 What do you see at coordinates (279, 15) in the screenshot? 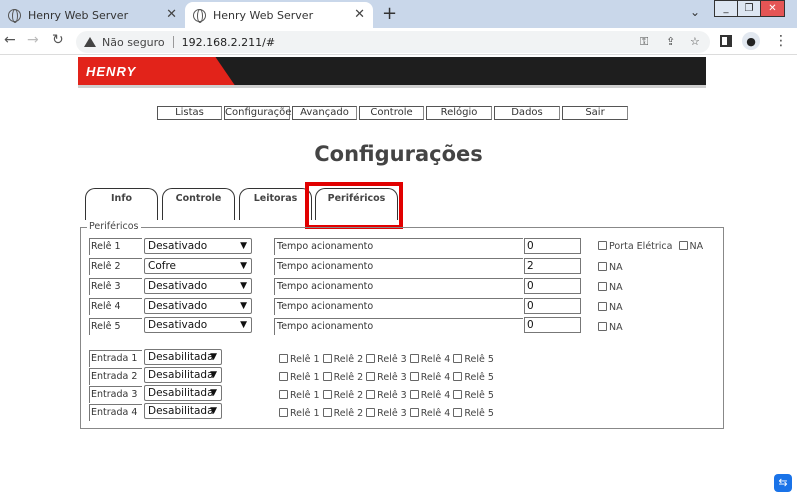
I see `browser-tab-active: Henry Web Server ✕` at bounding box center [279, 15].